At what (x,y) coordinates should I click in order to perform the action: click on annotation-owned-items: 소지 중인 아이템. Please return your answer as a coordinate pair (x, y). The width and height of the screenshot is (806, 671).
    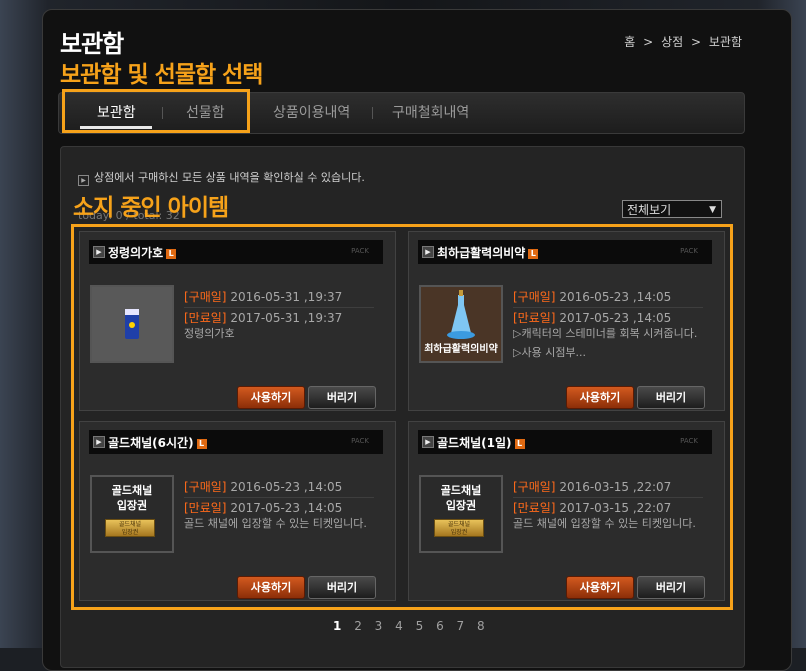
    Looking at the image, I should click on (151, 208).